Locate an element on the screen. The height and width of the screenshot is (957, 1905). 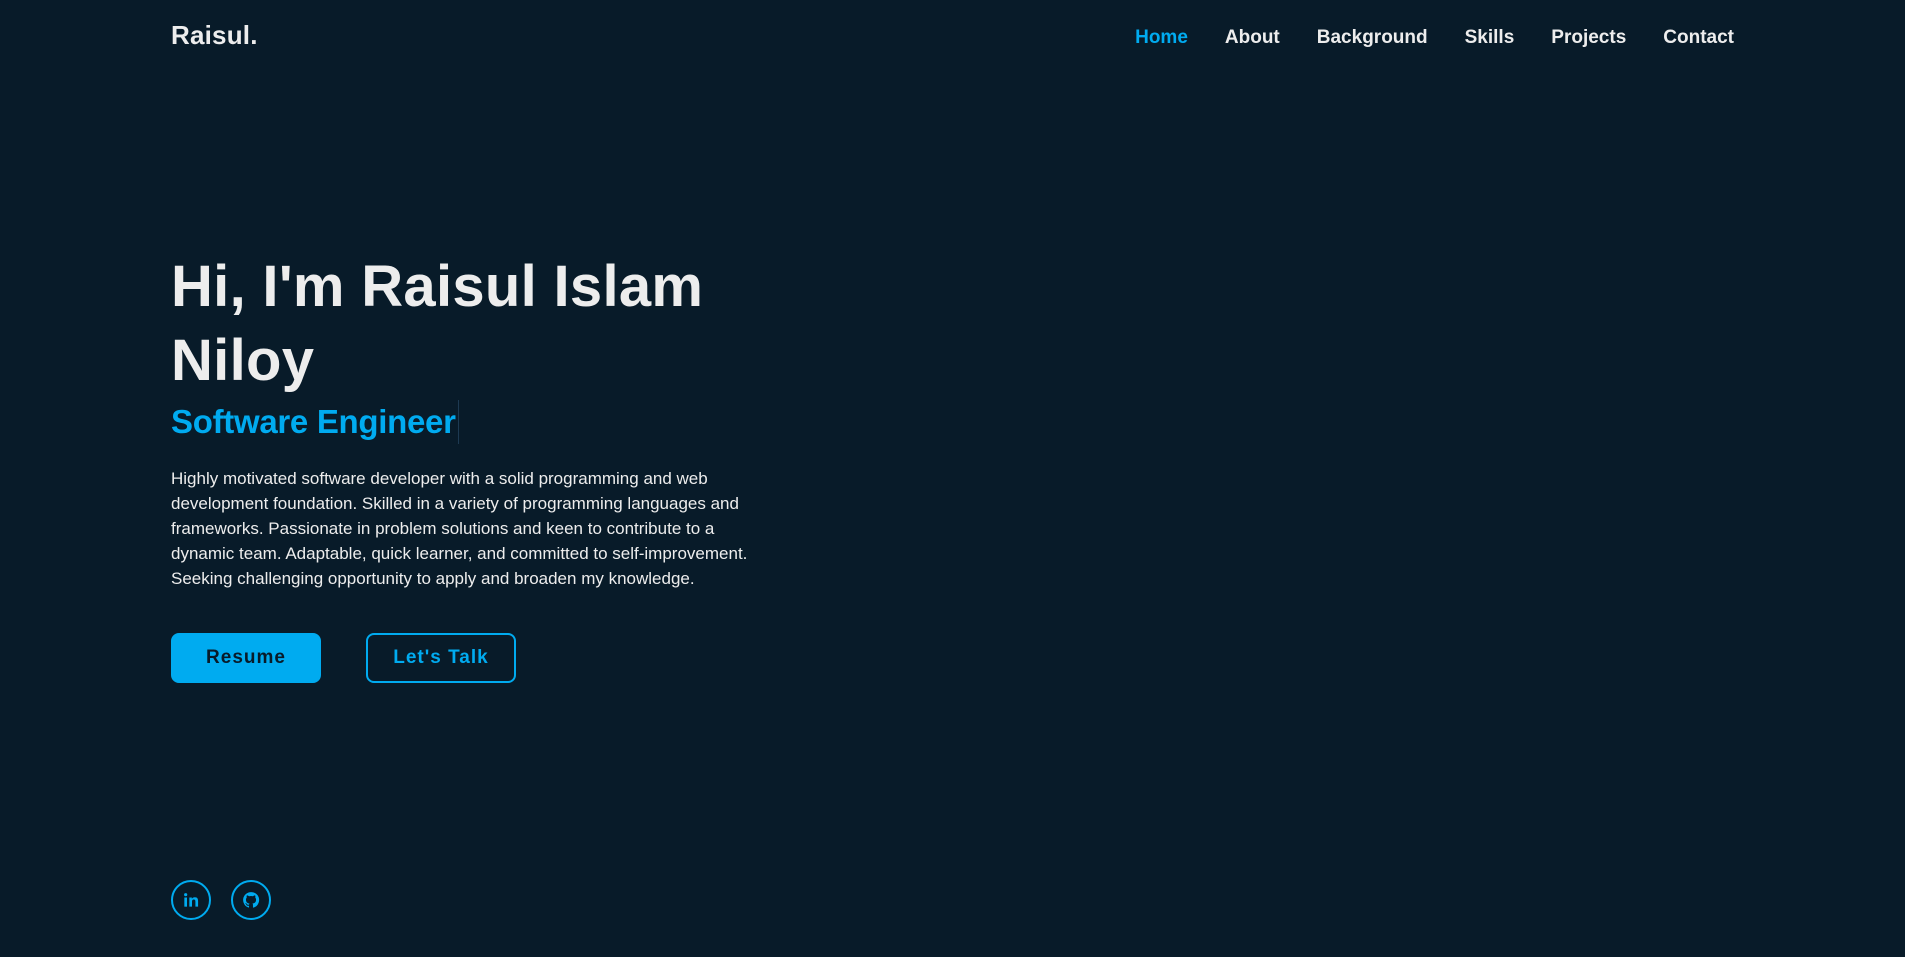
linkedin-link is located at coordinates (191, 900).